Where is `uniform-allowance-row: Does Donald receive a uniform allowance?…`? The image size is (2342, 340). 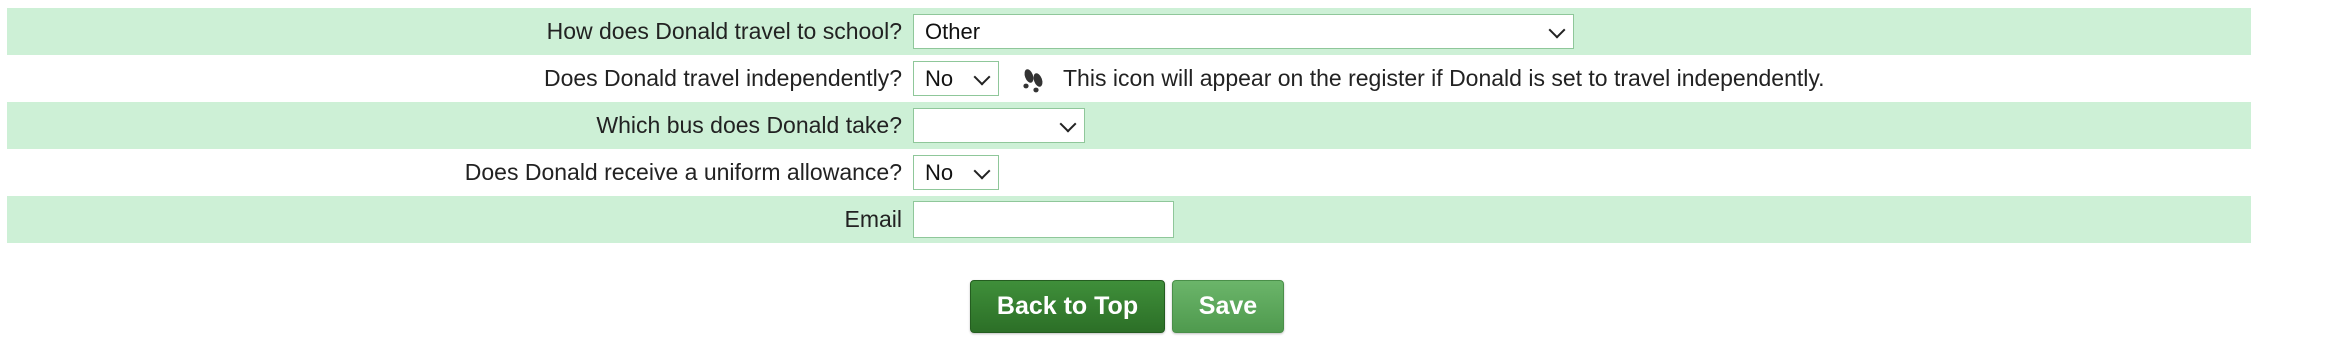 uniform-allowance-row: Does Donald receive a uniform allowance?… is located at coordinates (1129, 172).